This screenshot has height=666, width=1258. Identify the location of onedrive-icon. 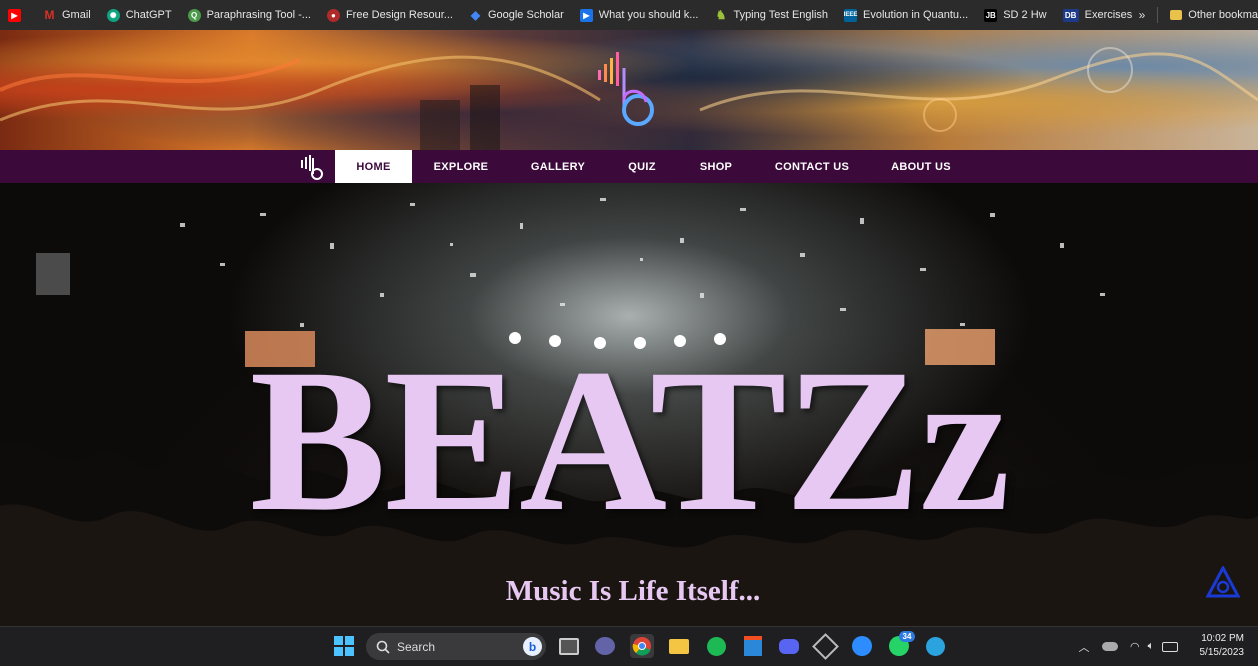
(1110, 646).